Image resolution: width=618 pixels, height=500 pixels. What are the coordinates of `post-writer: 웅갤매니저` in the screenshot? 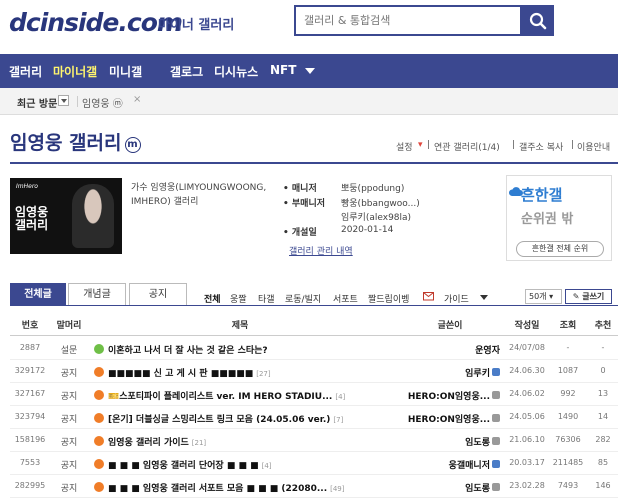 It's located at (447, 464).